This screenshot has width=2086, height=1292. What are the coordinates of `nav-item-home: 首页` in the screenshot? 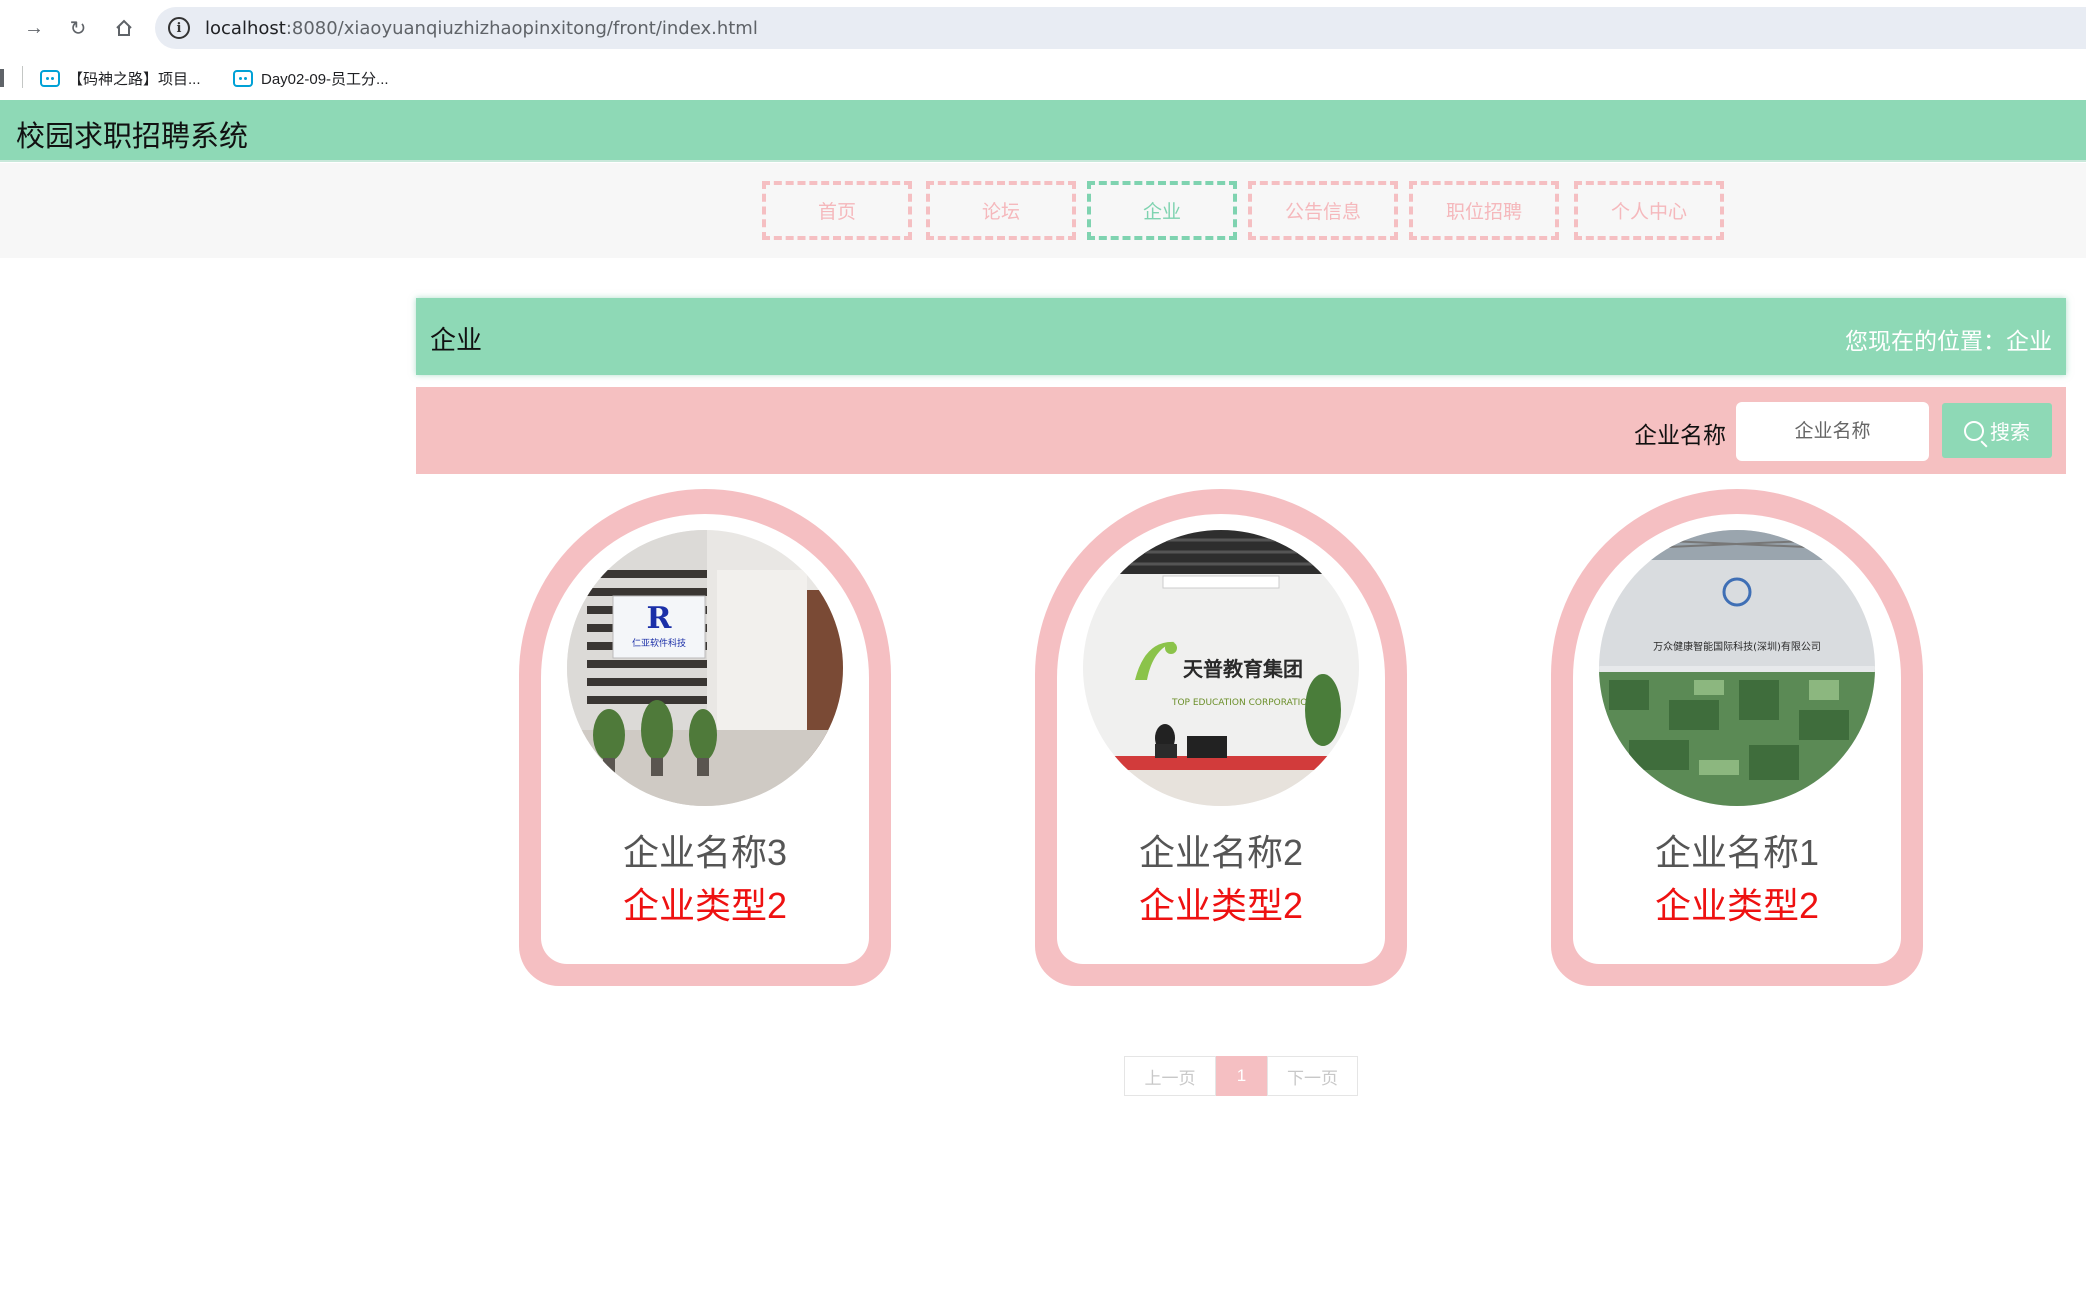 It's located at (837, 210).